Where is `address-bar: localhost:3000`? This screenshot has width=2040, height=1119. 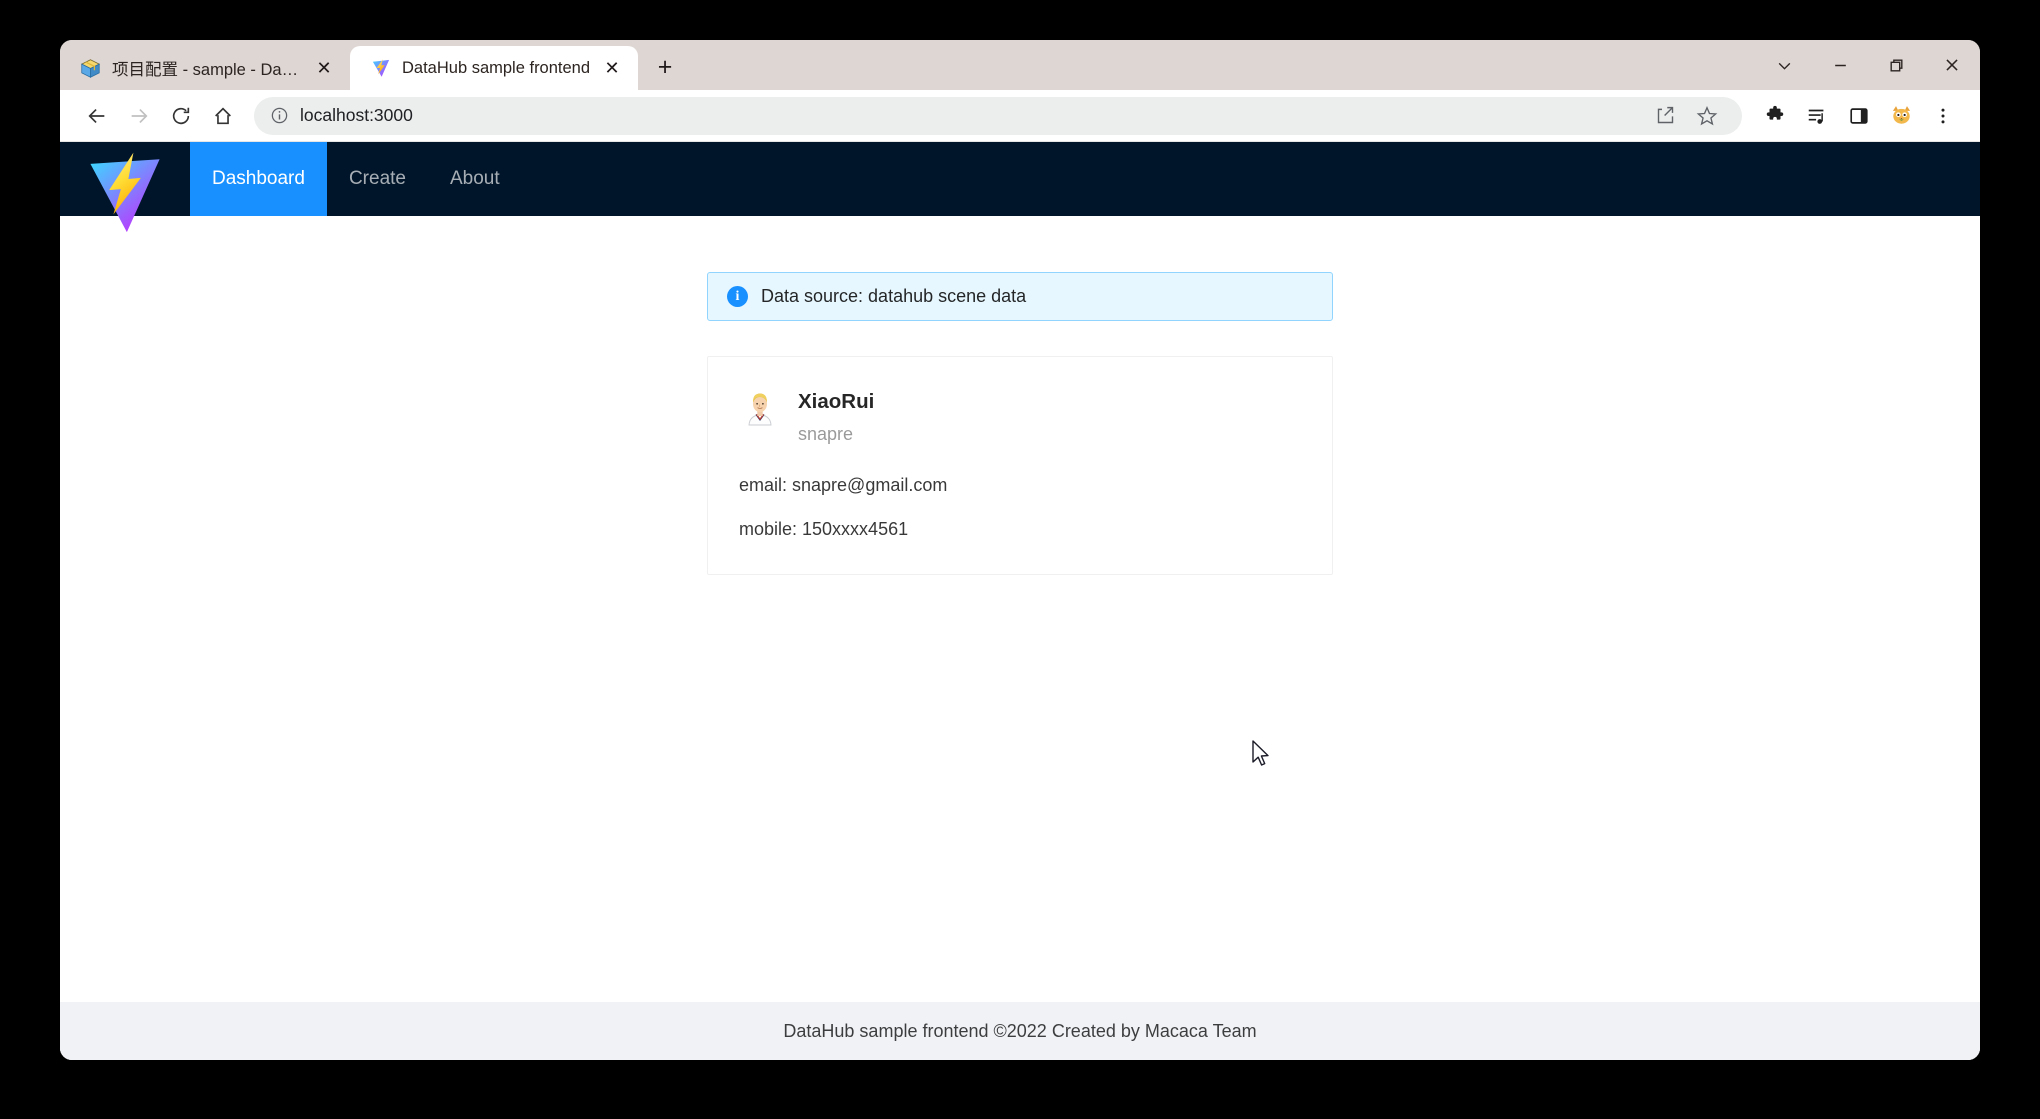 address-bar: localhost:3000 is located at coordinates (998, 116).